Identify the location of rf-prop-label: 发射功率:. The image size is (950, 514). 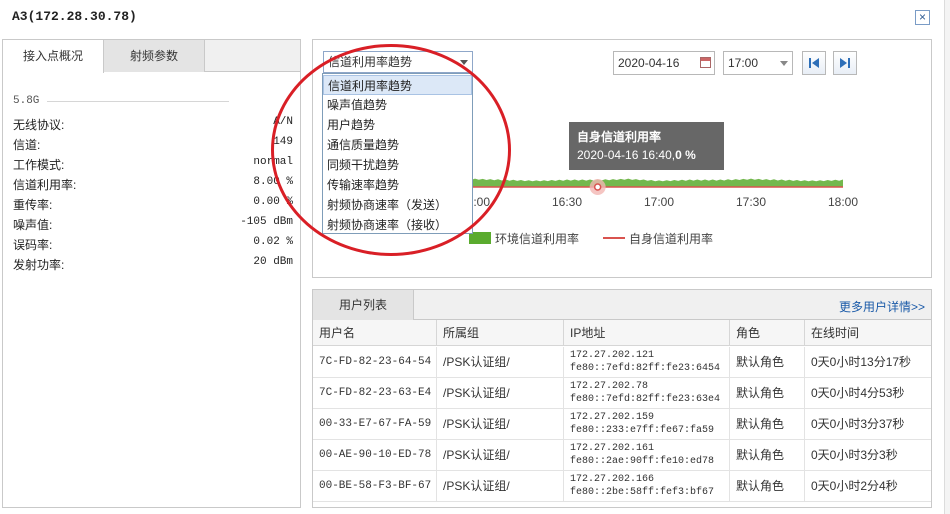
(39, 265).